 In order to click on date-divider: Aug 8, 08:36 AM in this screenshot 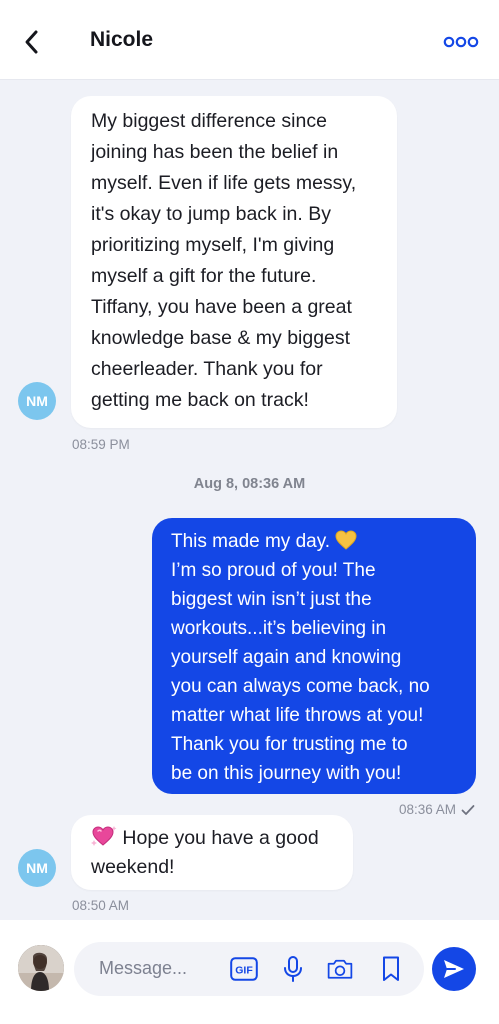, I will do `click(249, 484)`.